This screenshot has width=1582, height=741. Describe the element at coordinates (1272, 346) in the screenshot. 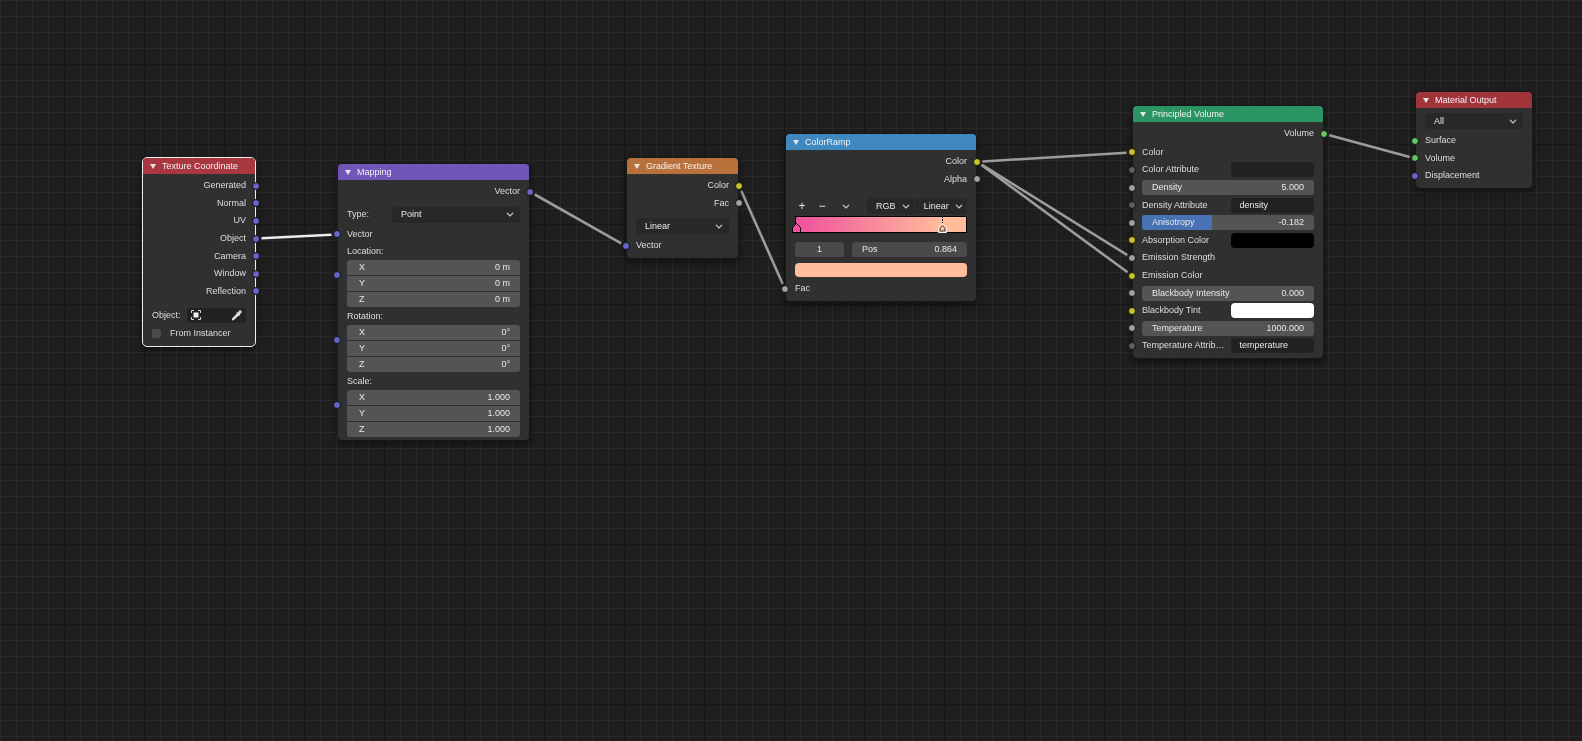

I see `text-field: temperature` at that location.